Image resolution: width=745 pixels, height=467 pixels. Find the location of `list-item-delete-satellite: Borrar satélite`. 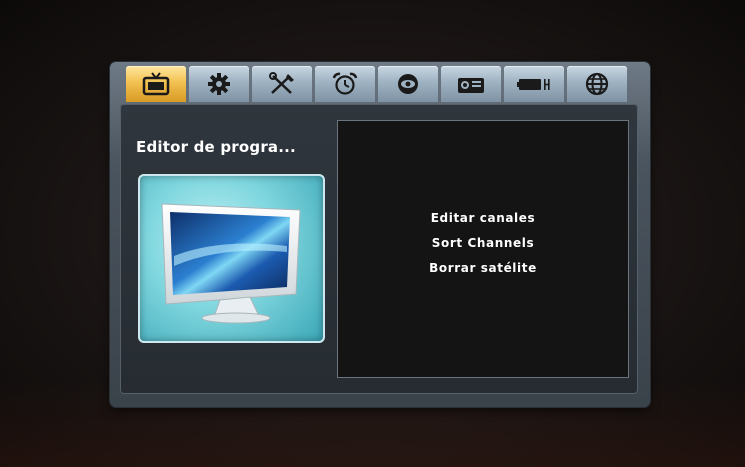

list-item-delete-satellite: Borrar satélite is located at coordinates (483, 268).